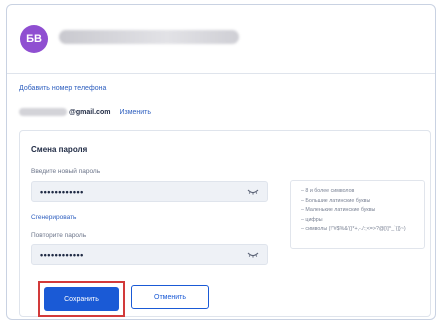 The image size is (441, 320). I want to click on email-row: @gmail.com Изменить, so click(85, 112).